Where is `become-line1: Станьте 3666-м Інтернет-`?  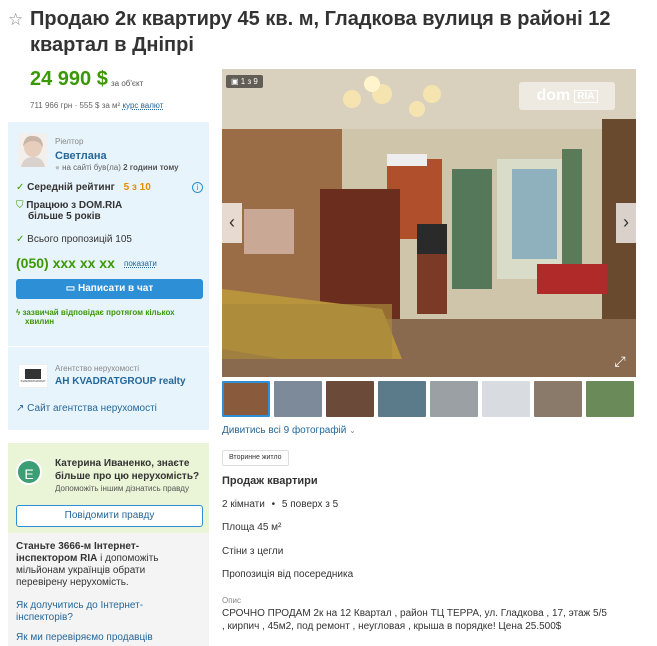 become-line1: Станьте 3666-м Інтернет- is located at coordinates (78, 546).